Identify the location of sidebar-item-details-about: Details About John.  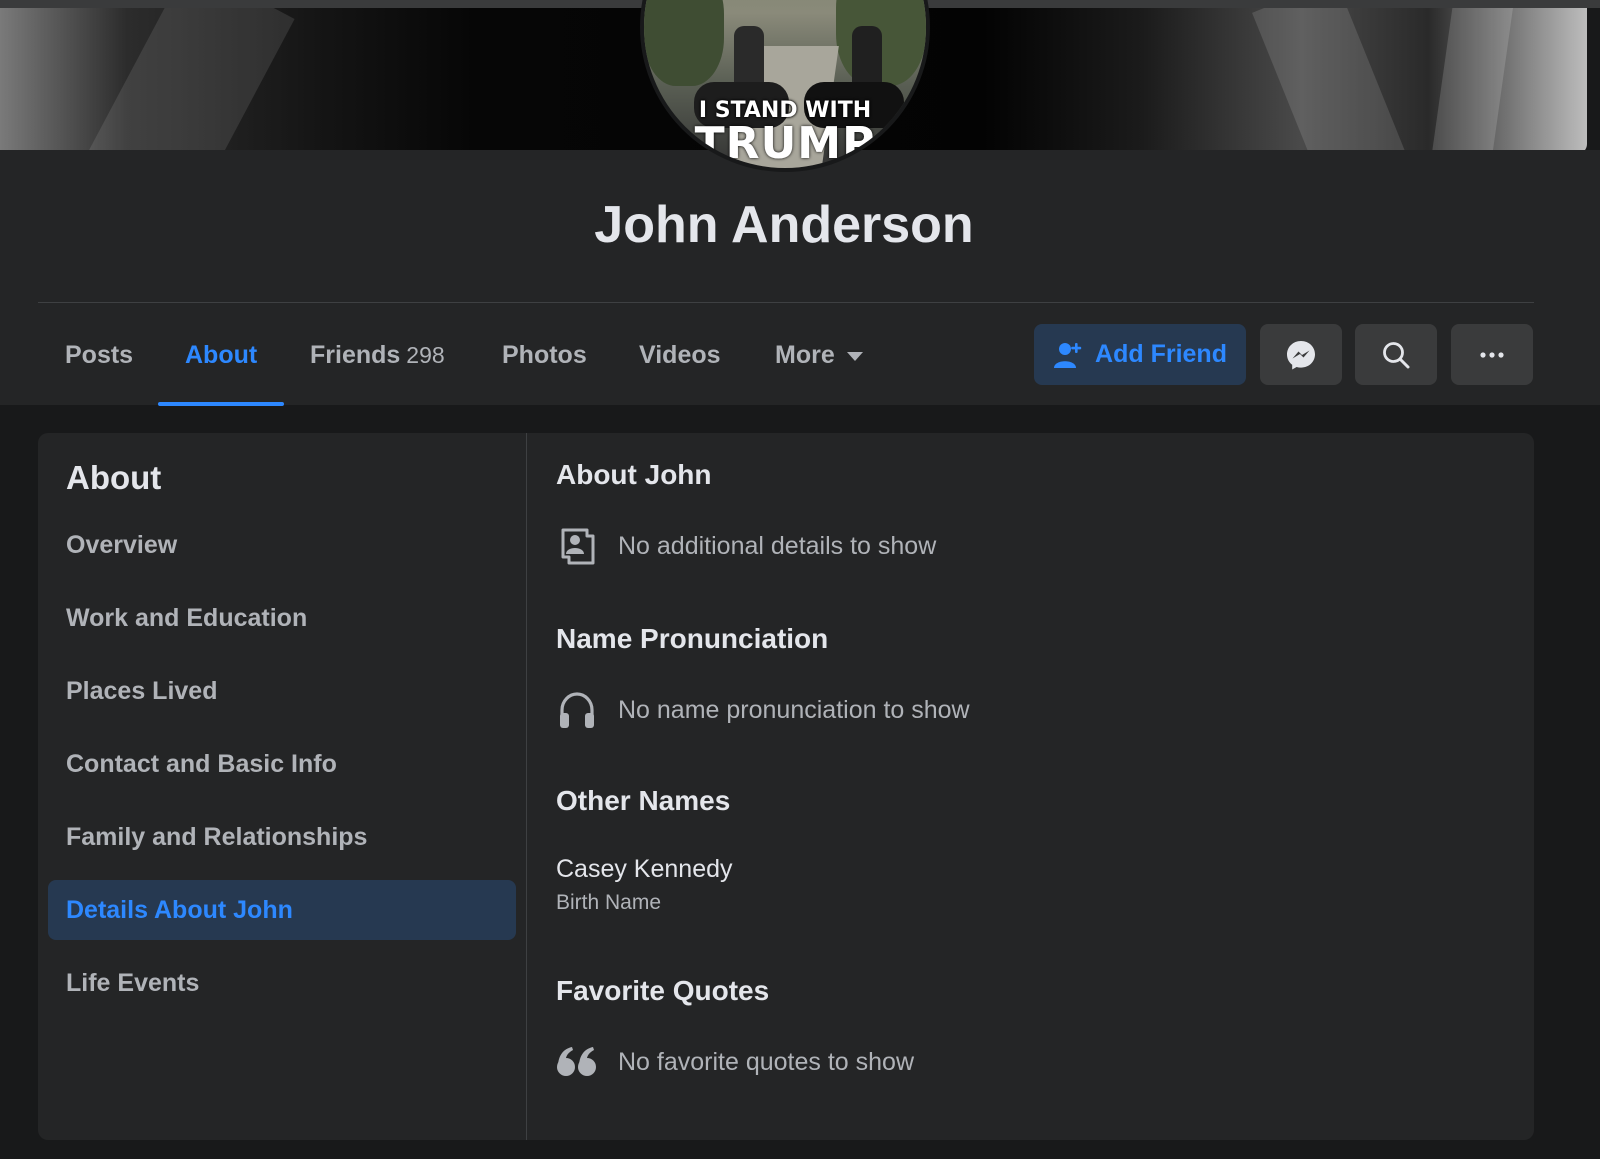
(282, 910).